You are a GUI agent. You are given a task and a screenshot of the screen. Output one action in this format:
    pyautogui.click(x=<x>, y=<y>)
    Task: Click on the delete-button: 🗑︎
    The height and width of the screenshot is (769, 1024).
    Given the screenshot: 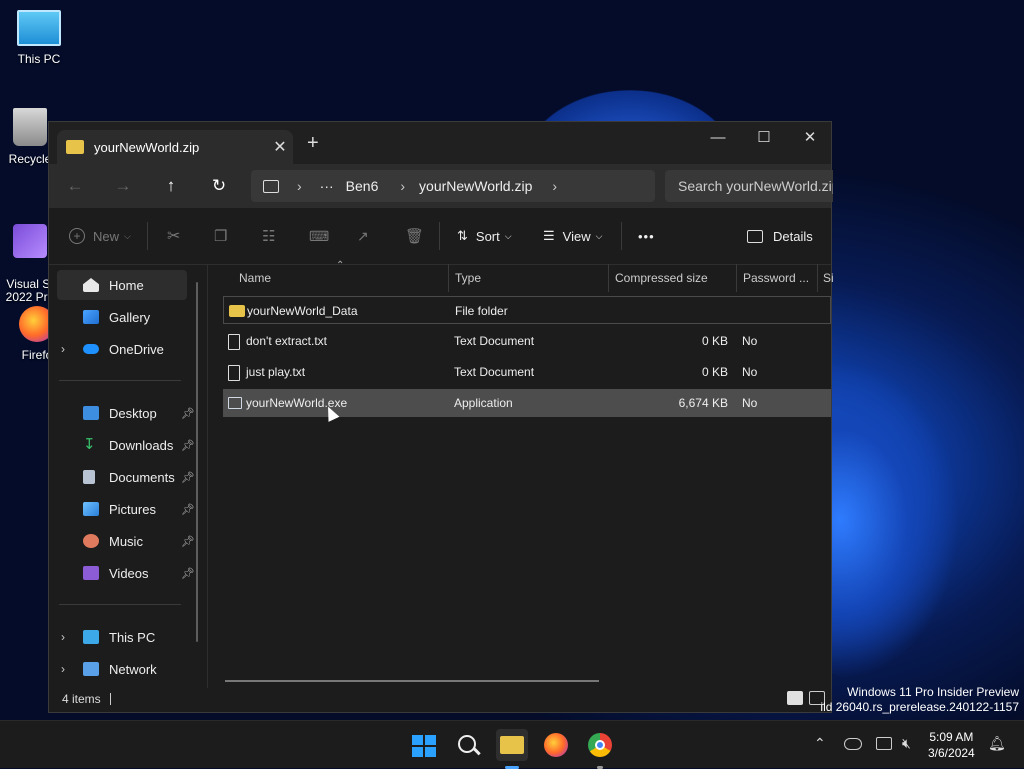 What is the action you would take?
    pyautogui.click(x=414, y=236)
    